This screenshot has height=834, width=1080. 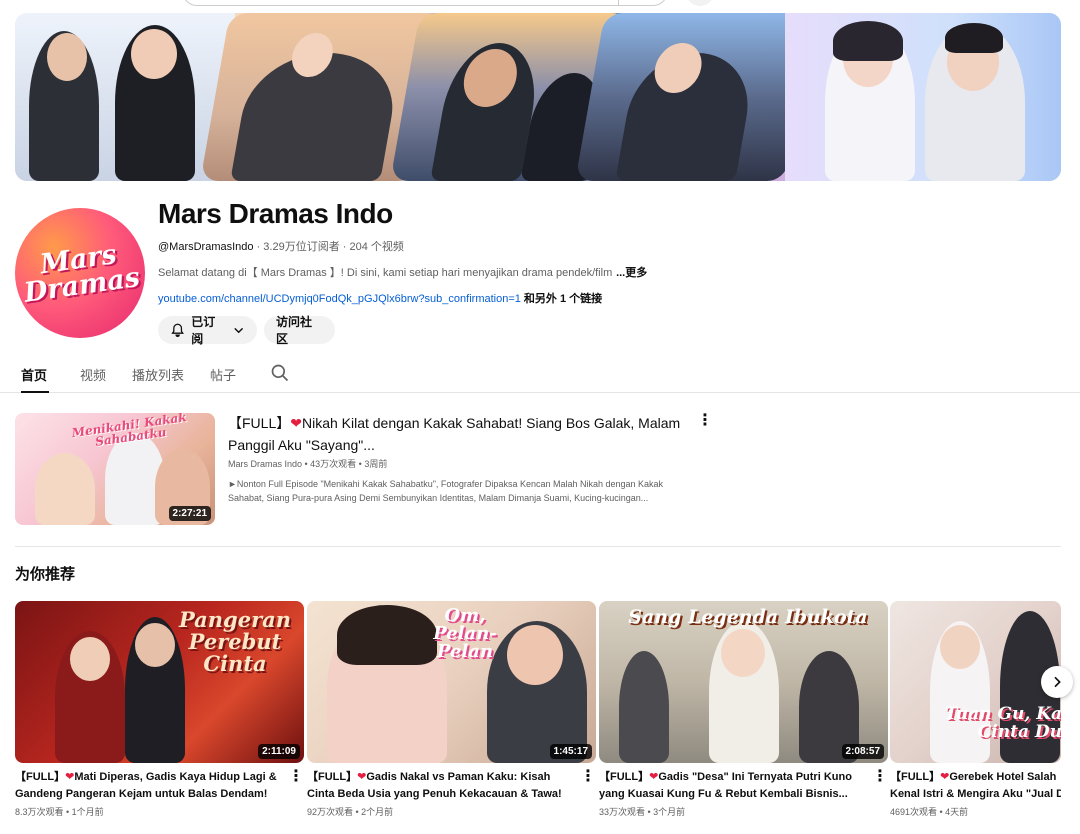 I want to click on video-meta: 8.3万次观看 • 1个月前, so click(x=59, y=812).